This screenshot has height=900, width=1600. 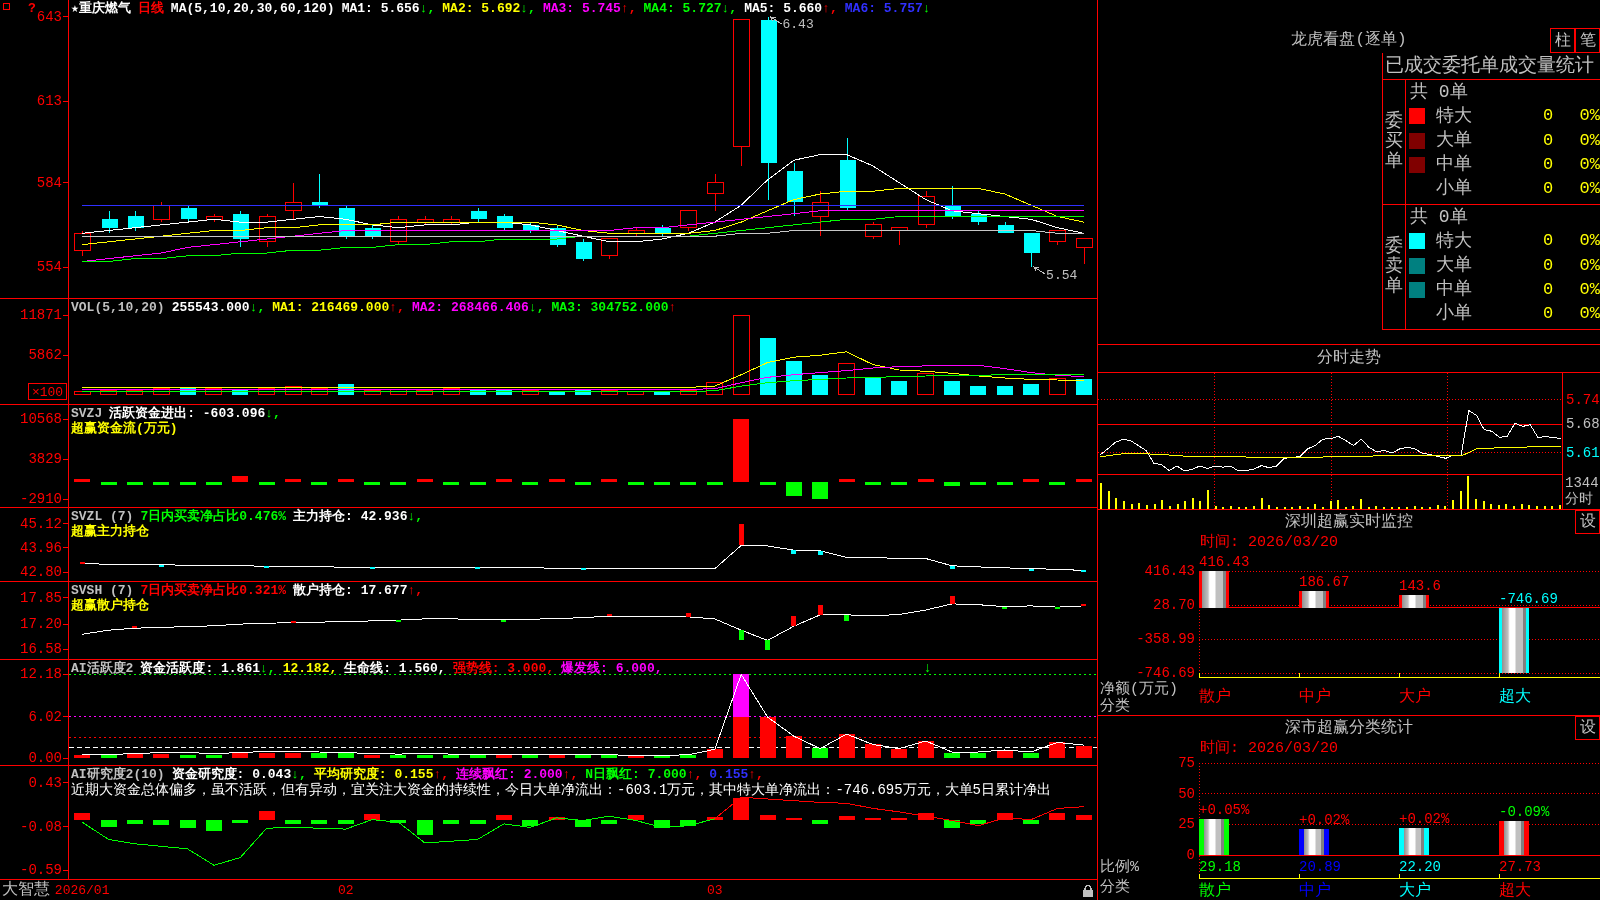 What do you see at coordinates (101, 8) in the screenshot?
I see `legend-text: ★重庆燃气` at bounding box center [101, 8].